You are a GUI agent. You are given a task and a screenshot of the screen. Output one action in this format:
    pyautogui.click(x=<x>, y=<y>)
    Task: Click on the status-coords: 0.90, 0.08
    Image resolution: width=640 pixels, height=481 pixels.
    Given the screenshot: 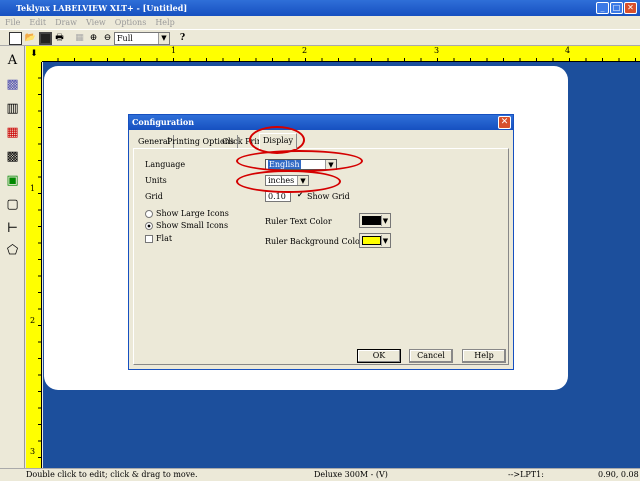 What is the action you would take?
    pyautogui.click(x=618, y=474)
    